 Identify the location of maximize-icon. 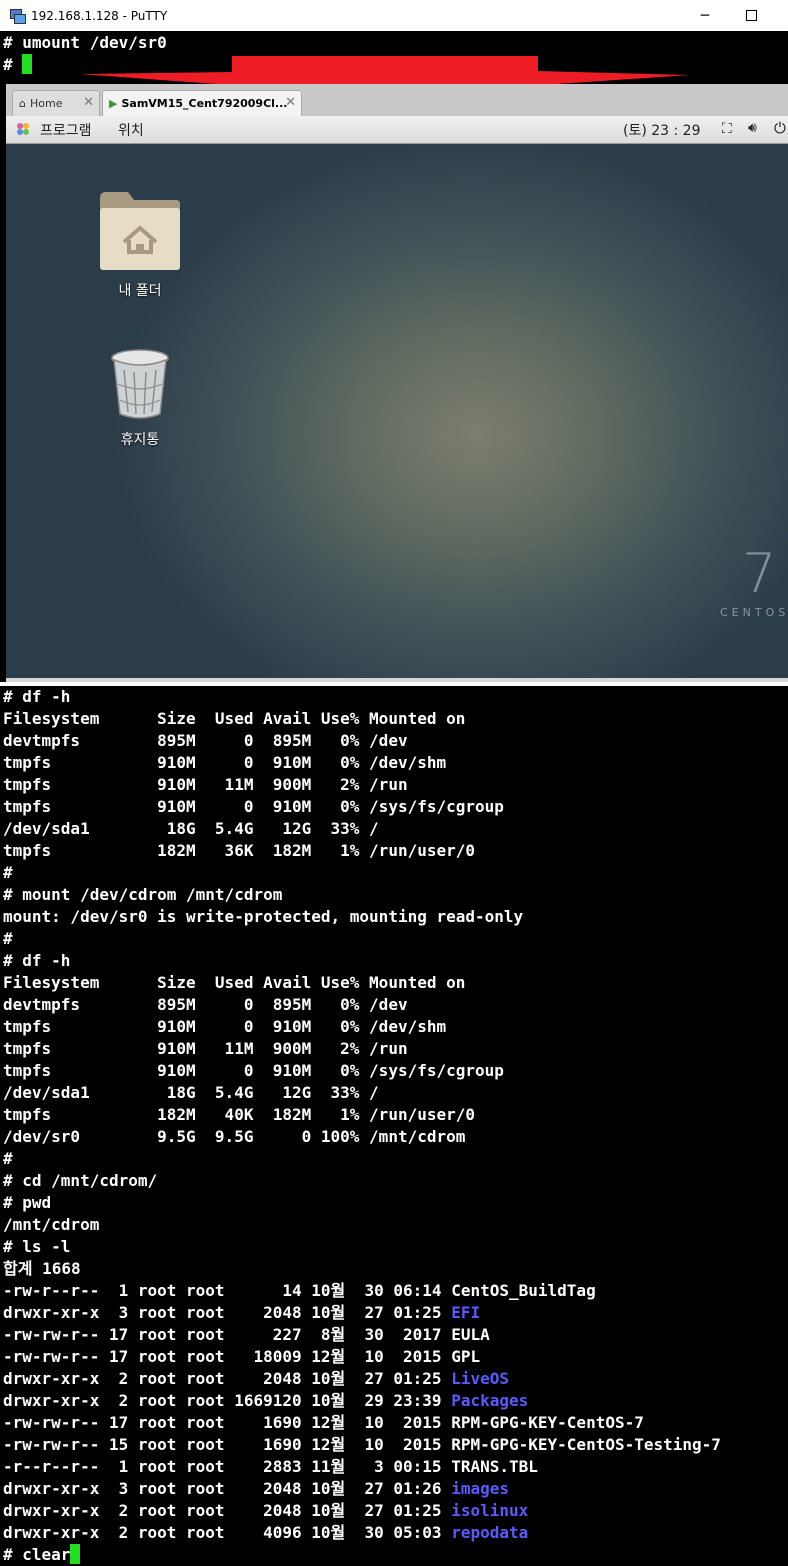
(751, 15).